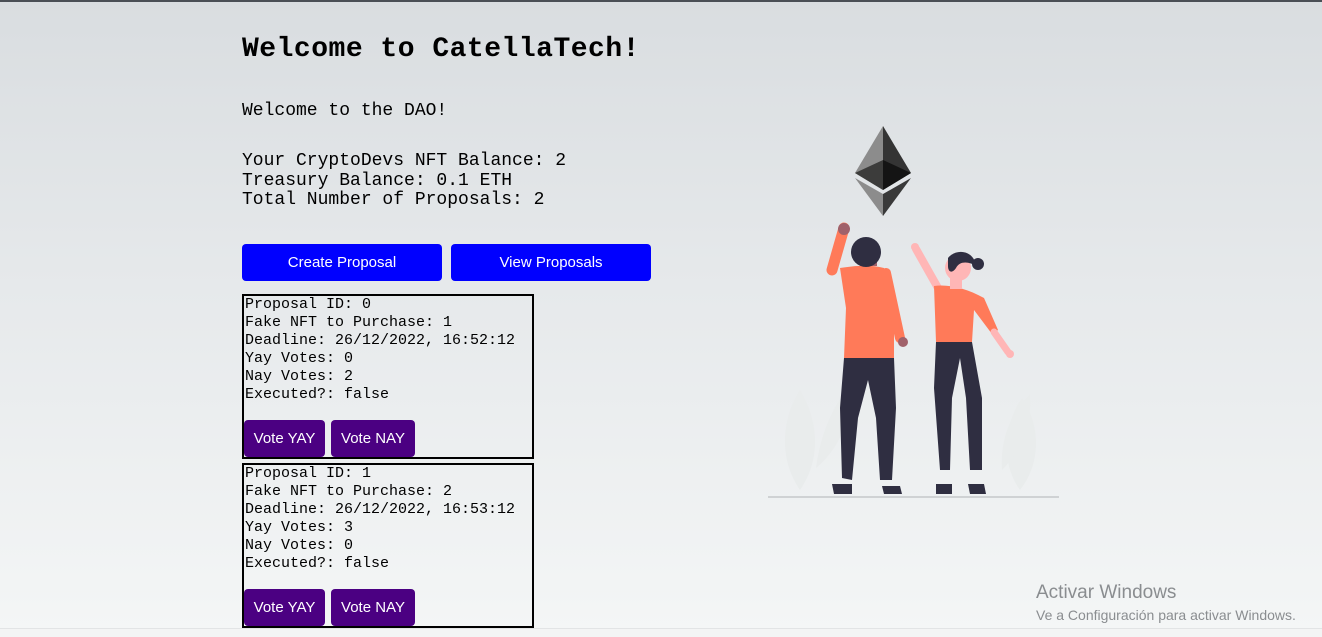 Image resolution: width=1322 pixels, height=637 pixels. I want to click on celebrating-people-illustration, so click(913, 312).